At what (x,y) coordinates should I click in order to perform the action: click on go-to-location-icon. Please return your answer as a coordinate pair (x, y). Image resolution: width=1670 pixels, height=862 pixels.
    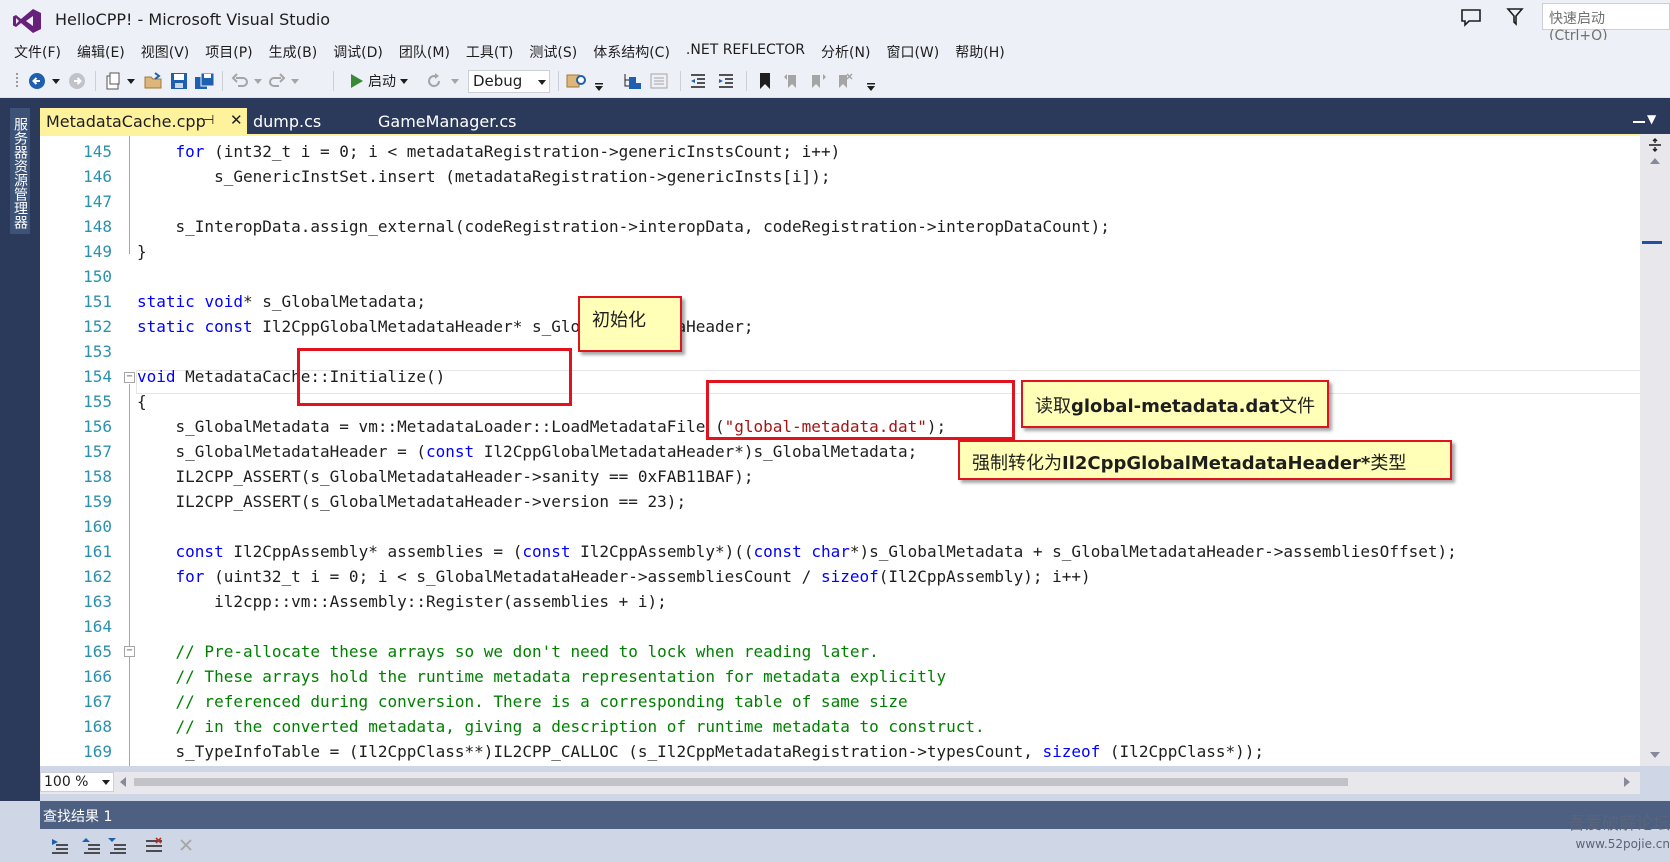
    Looking at the image, I should click on (60, 846).